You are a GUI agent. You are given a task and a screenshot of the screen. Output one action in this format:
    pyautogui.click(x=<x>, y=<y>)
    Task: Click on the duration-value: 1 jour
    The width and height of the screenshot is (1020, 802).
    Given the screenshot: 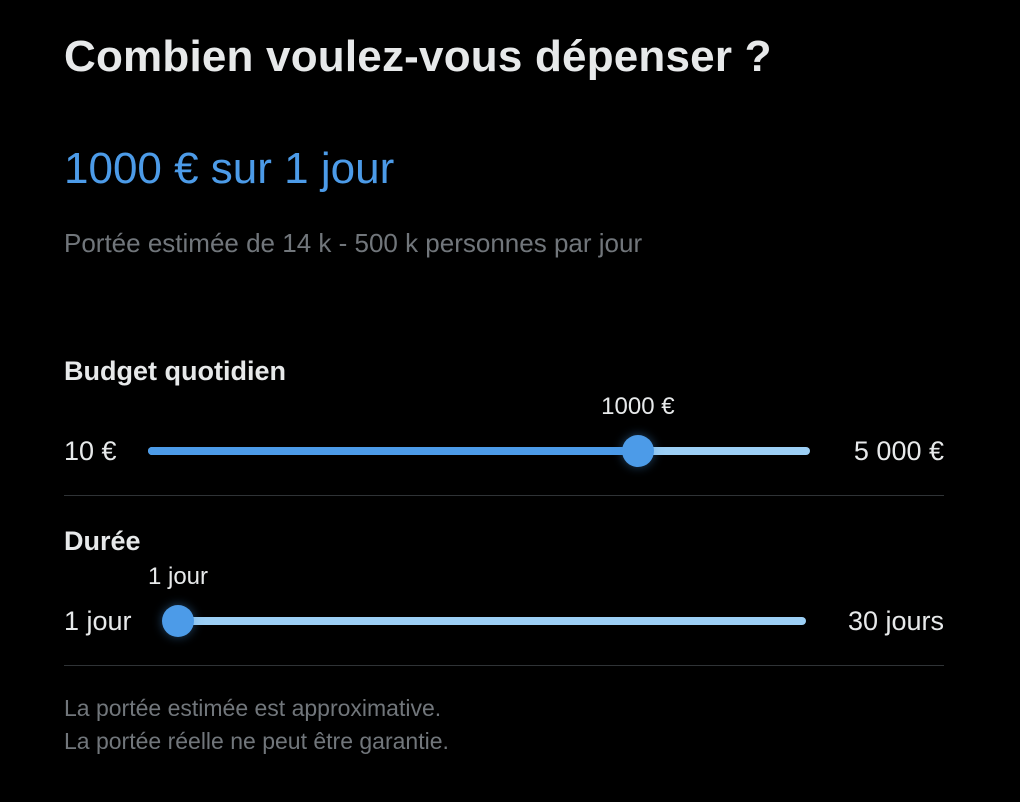 What is the action you would take?
    pyautogui.click(x=178, y=576)
    